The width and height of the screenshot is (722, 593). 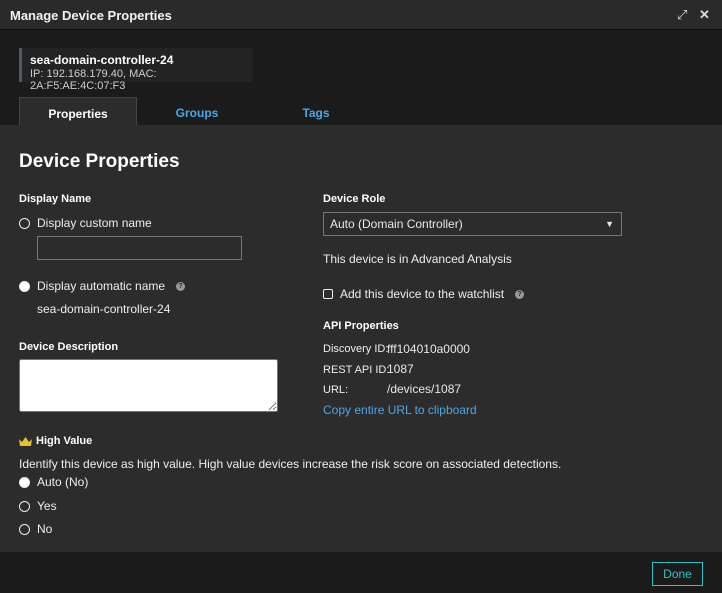 I want to click on high-value-no-radio: No, so click(x=35, y=529).